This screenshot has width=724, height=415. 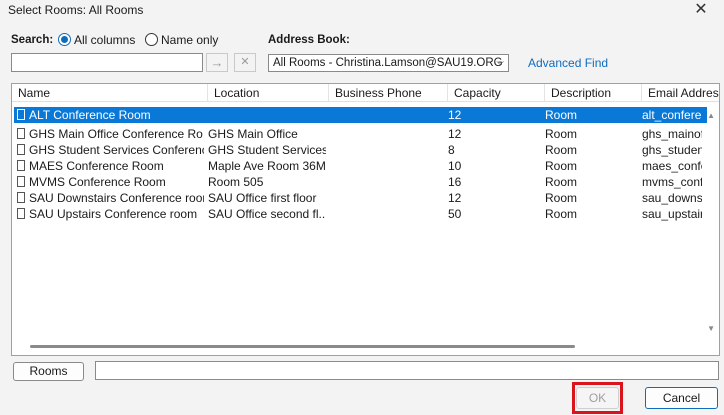 I want to click on cell-location: GHS Main Office, so click(x=253, y=134).